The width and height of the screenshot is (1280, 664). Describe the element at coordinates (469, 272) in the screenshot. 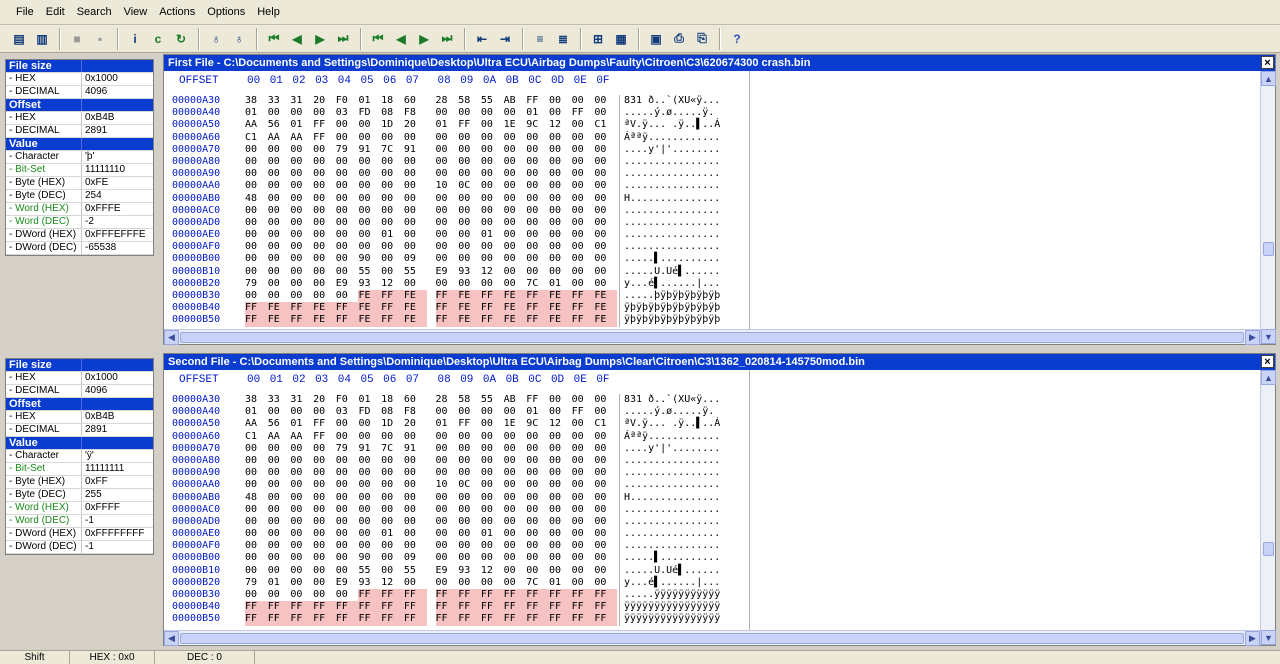

I see `byte-cell: 93` at that location.